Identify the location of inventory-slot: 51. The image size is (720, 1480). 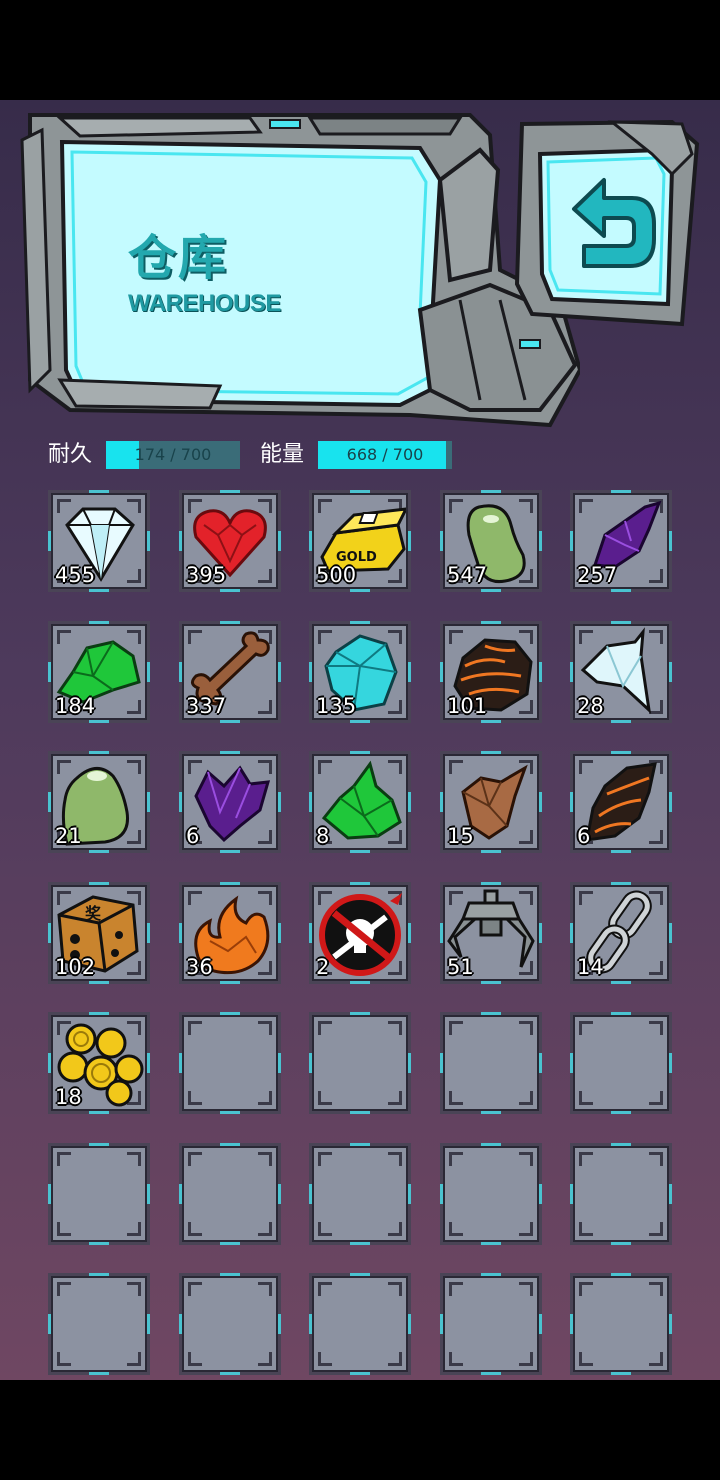
(491, 933).